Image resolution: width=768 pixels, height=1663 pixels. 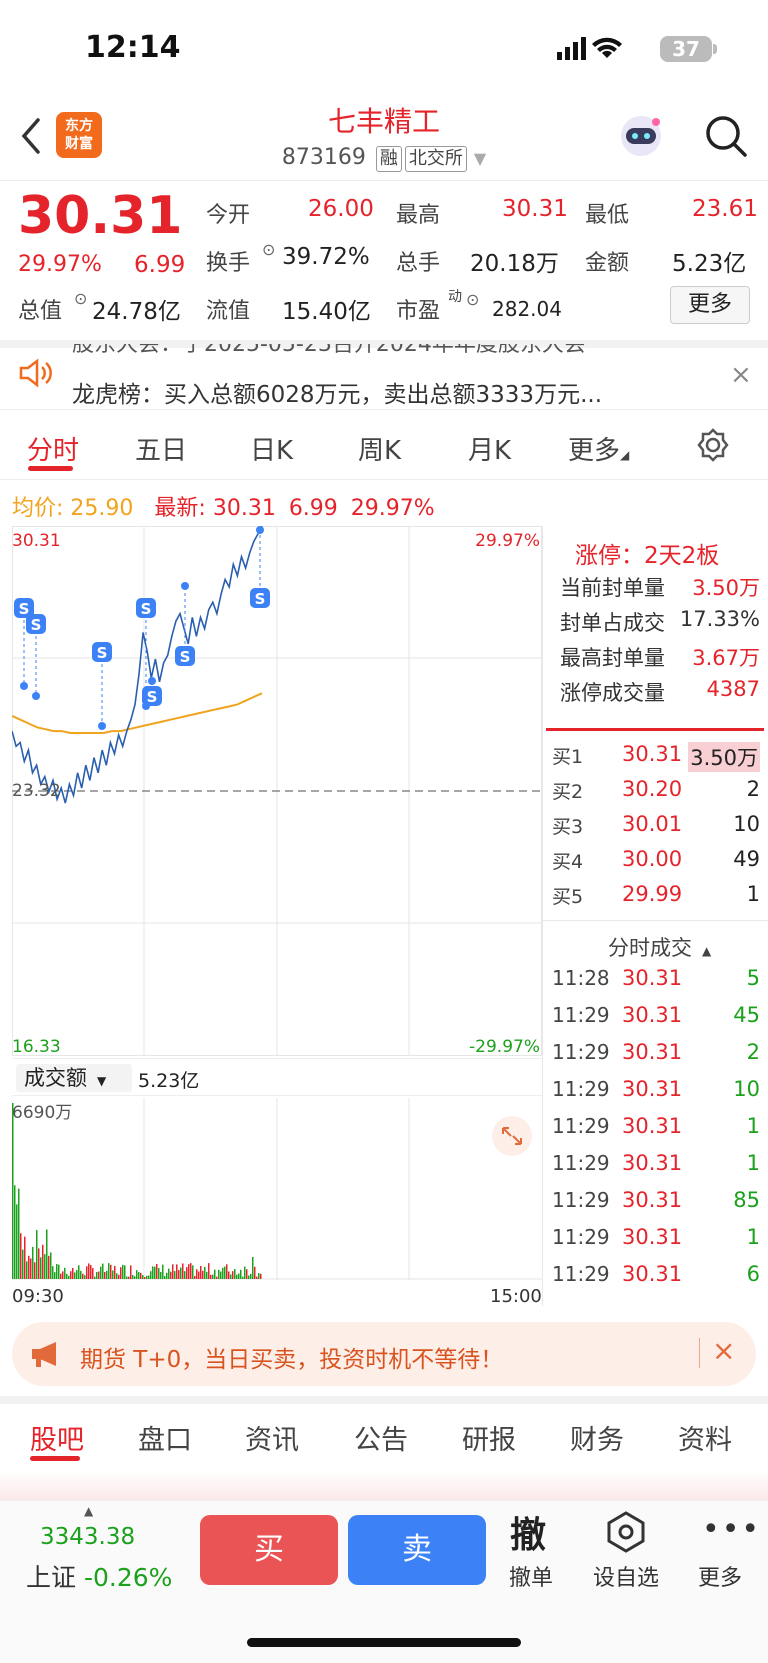 I want to click on tab-forum: 股吧, so click(x=57, y=1437).